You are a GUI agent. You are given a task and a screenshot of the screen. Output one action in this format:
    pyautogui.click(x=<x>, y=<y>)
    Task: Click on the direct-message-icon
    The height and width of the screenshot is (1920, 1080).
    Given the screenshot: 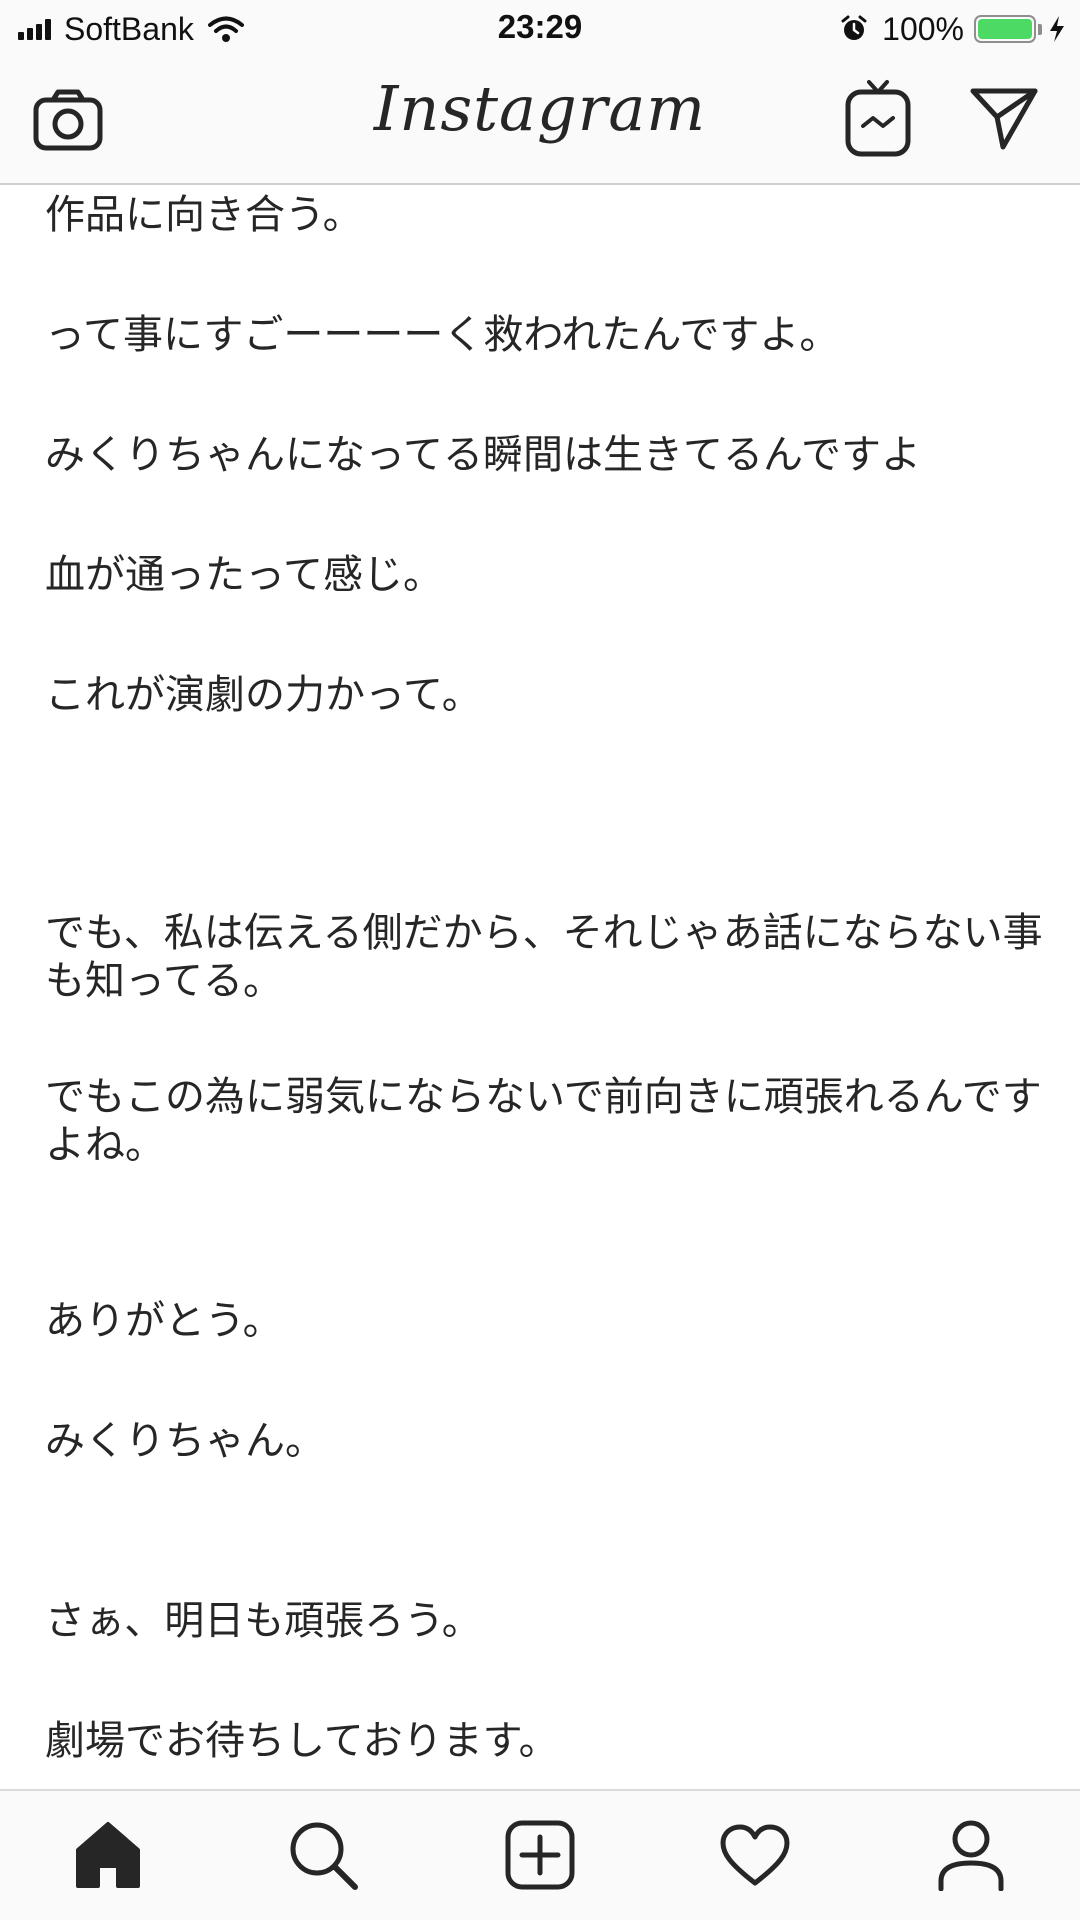 What is the action you would take?
    pyautogui.click(x=1004, y=119)
    